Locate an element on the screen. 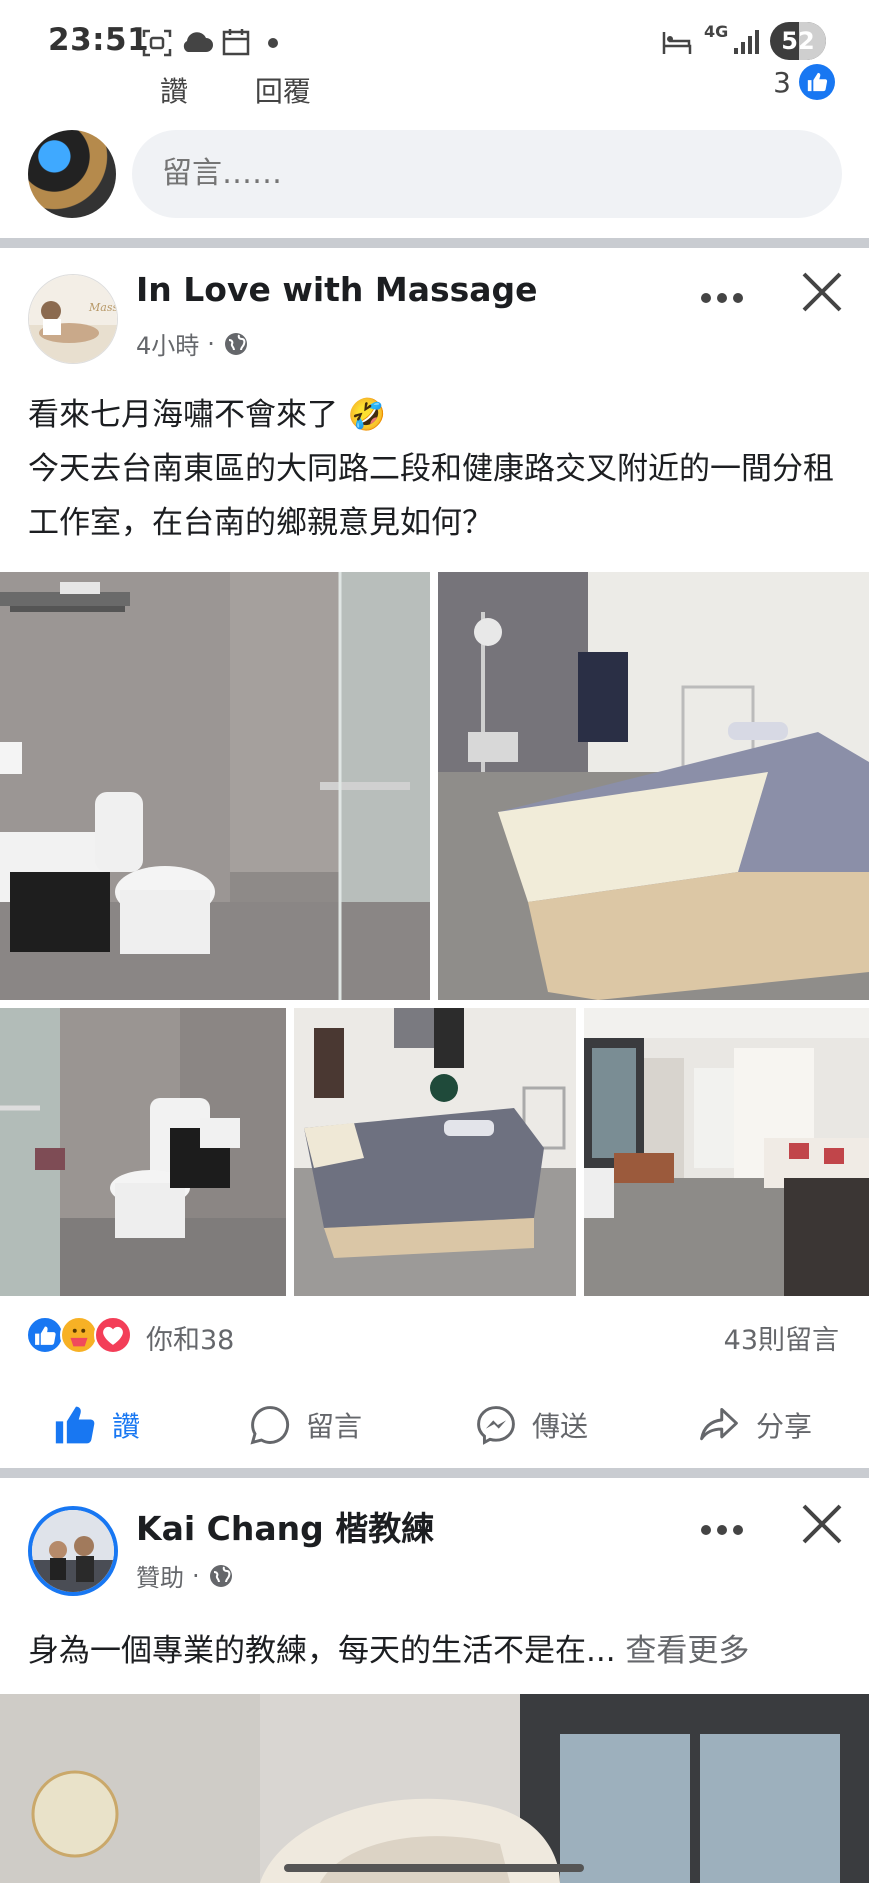 This screenshot has width=869, height=1883. svg-text: Massage is located at coordinates (103, 307).